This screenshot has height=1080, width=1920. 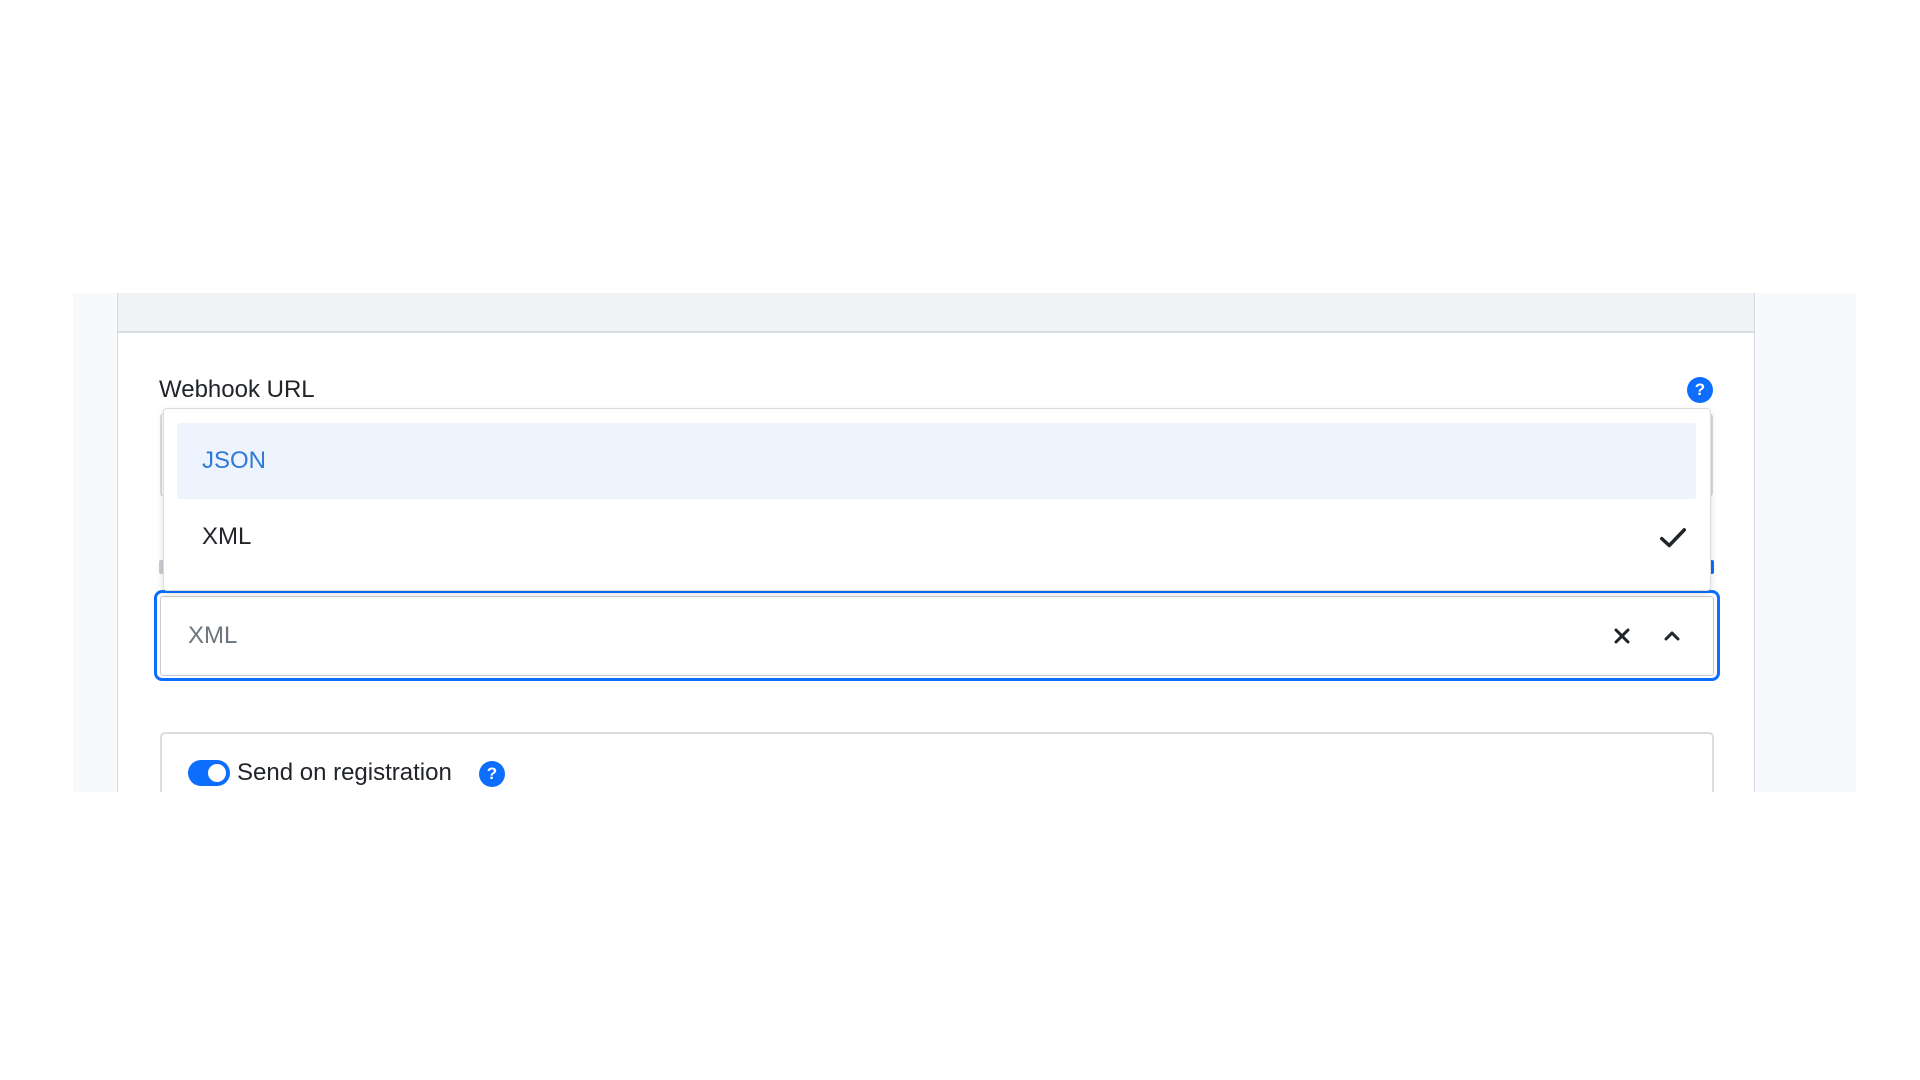 I want to click on close-icon, so click(x=1622, y=636).